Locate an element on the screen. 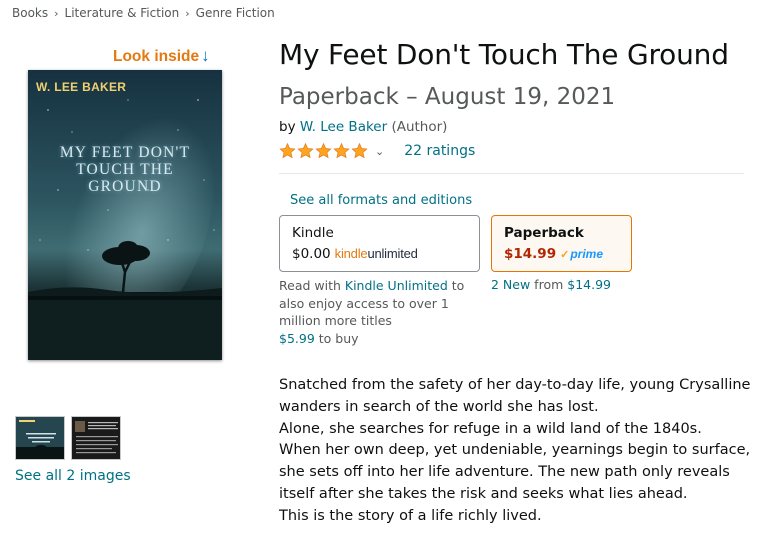 This screenshot has height=536, width=767. ratings-count-link: 22 ratings is located at coordinates (439, 151).